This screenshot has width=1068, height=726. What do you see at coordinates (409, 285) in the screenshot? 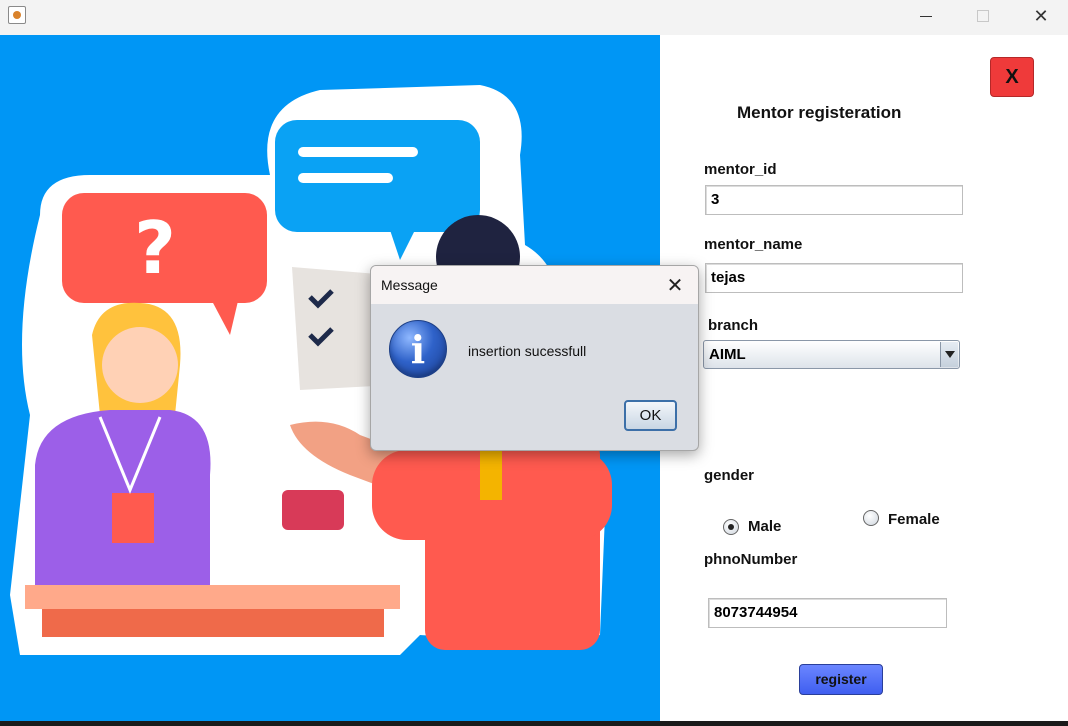
I see `dialog-title: Message` at bounding box center [409, 285].